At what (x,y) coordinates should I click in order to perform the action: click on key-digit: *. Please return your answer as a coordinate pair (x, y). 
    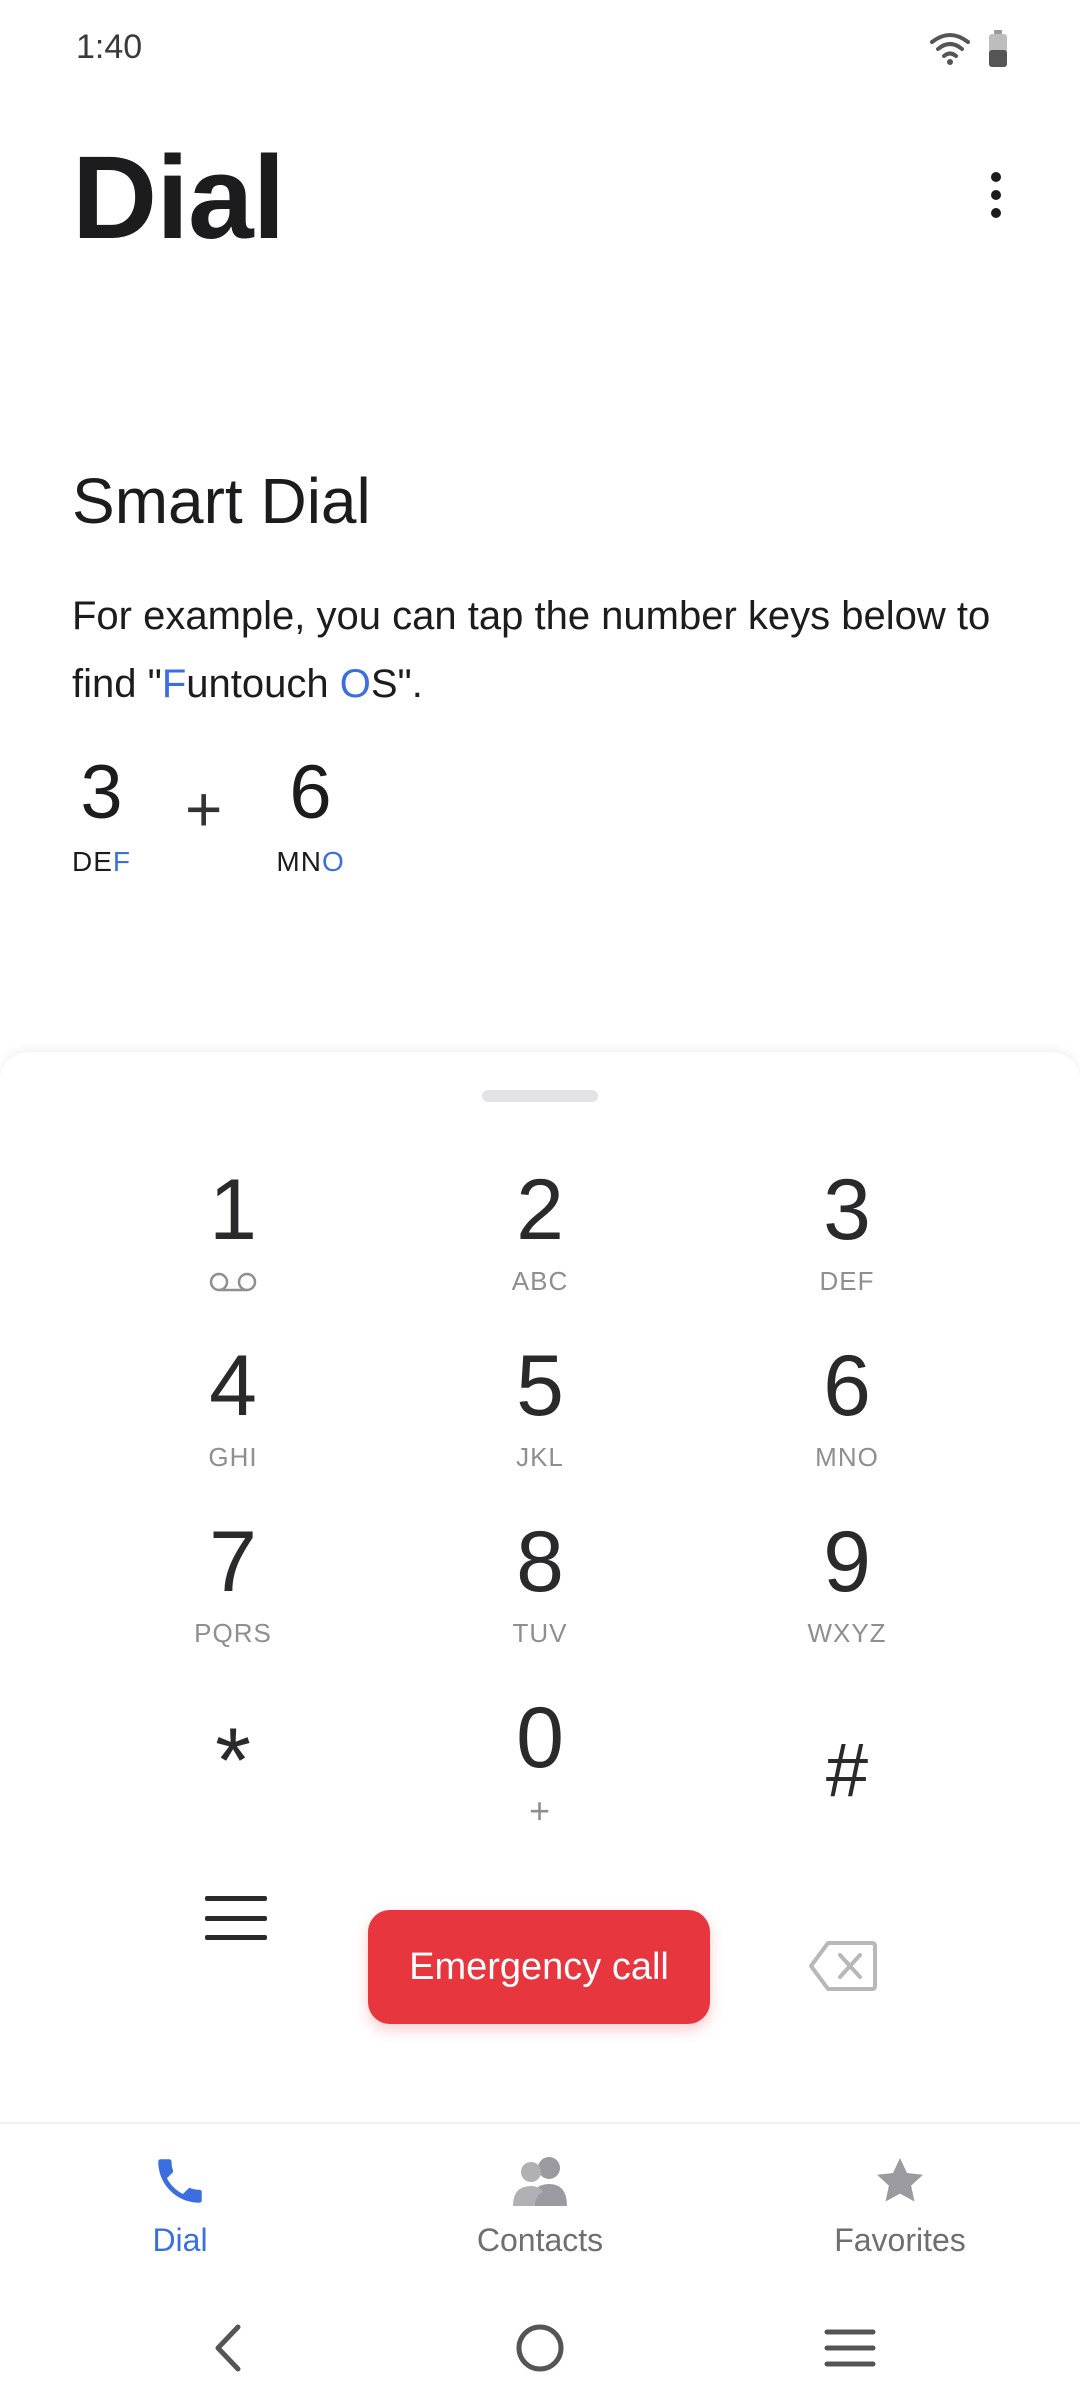
    Looking at the image, I should click on (233, 1761).